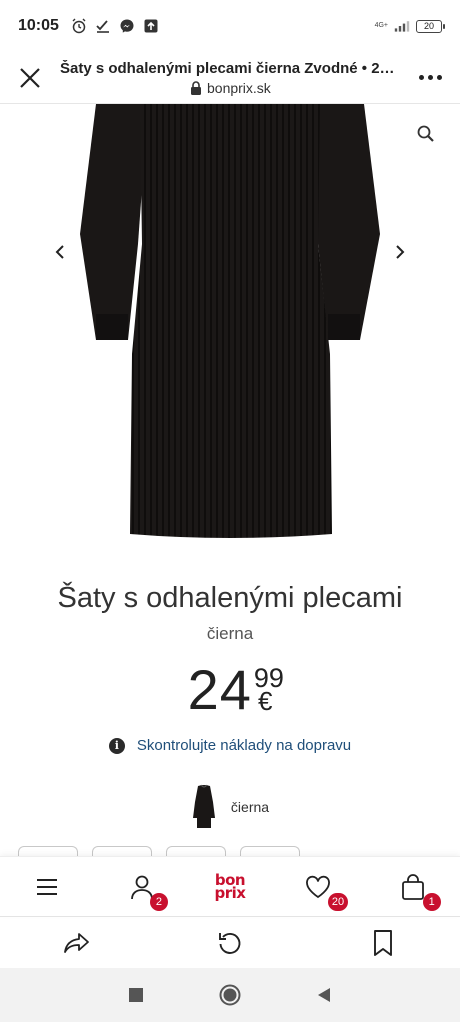 This screenshot has width=460, height=1022. I want to click on logo-bottom: prix, so click(230, 892).